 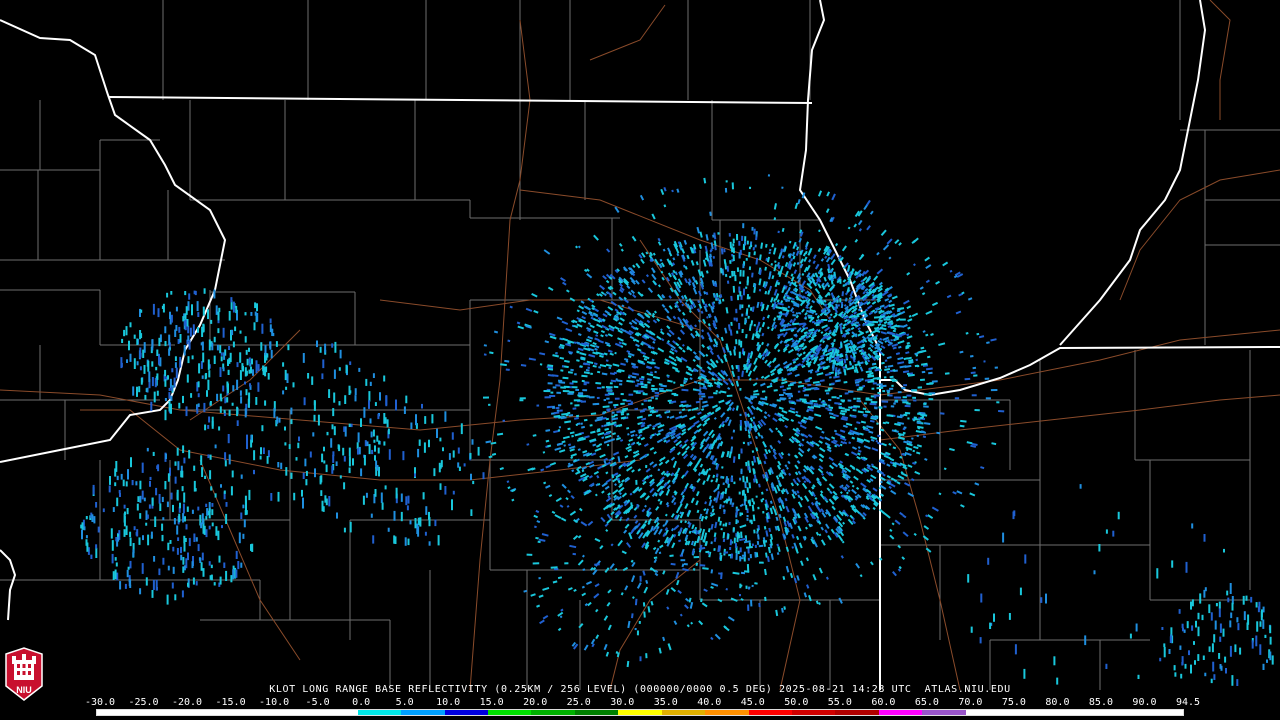 What do you see at coordinates (1100, 702) in the screenshot?
I see `colorbar-label: 85.0` at bounding box center [1100, 702].